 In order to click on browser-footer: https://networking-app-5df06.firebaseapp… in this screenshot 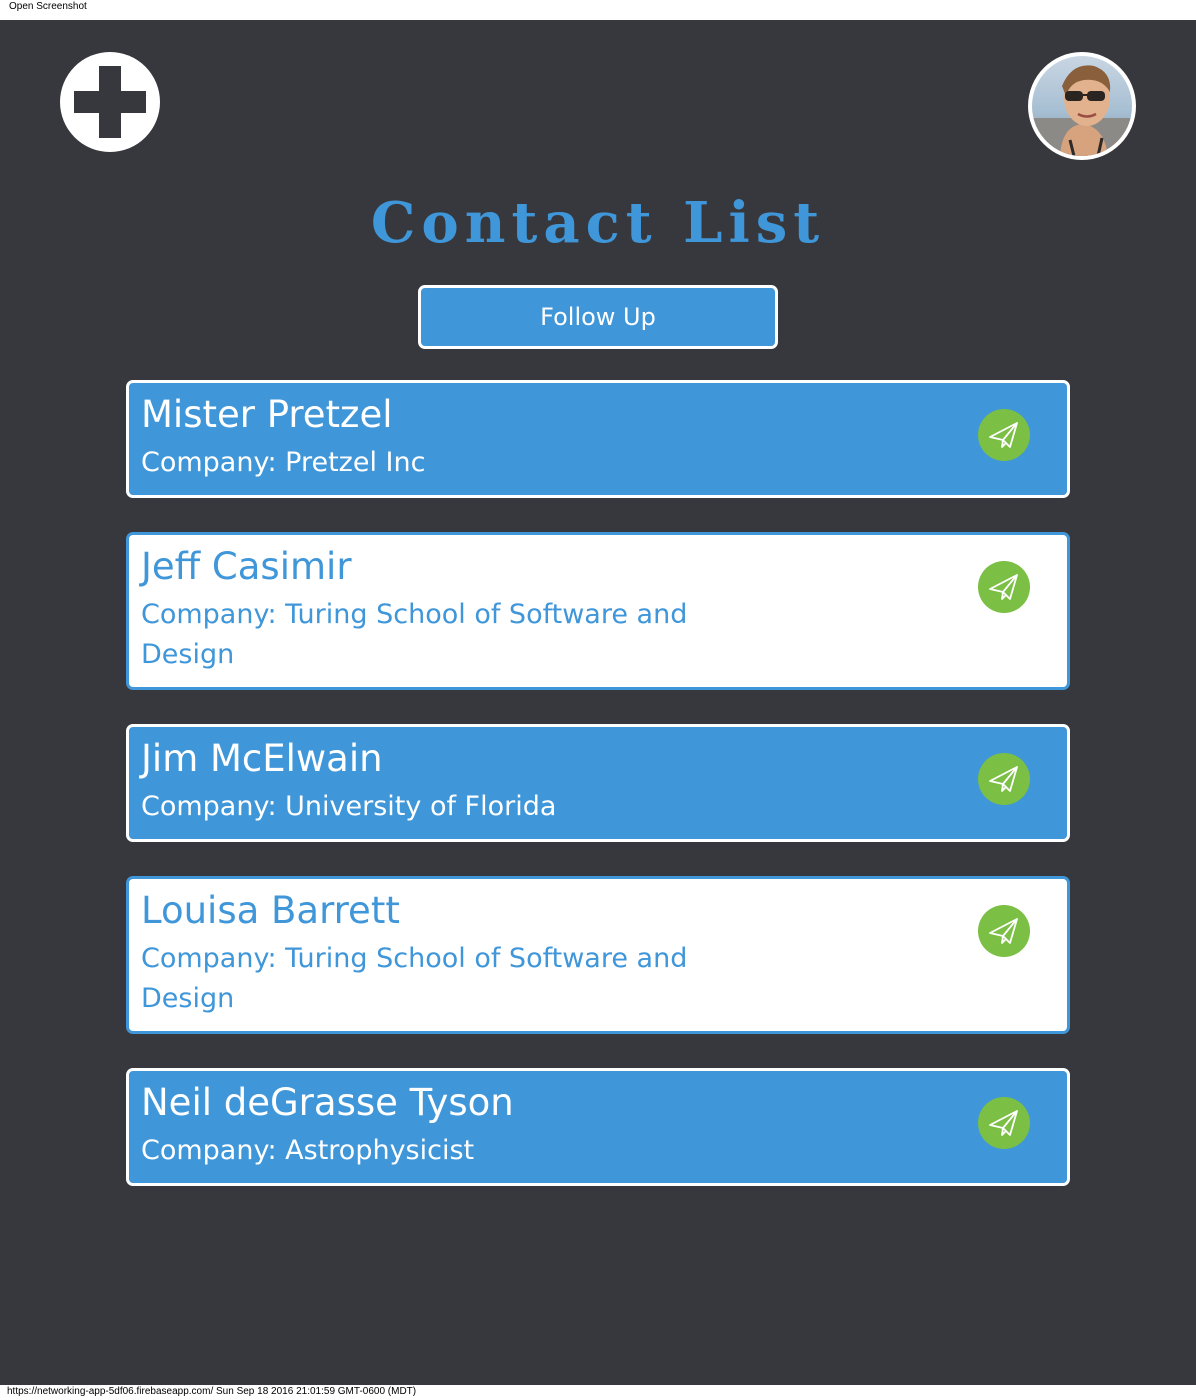, I will do `click(598, 1392)`.